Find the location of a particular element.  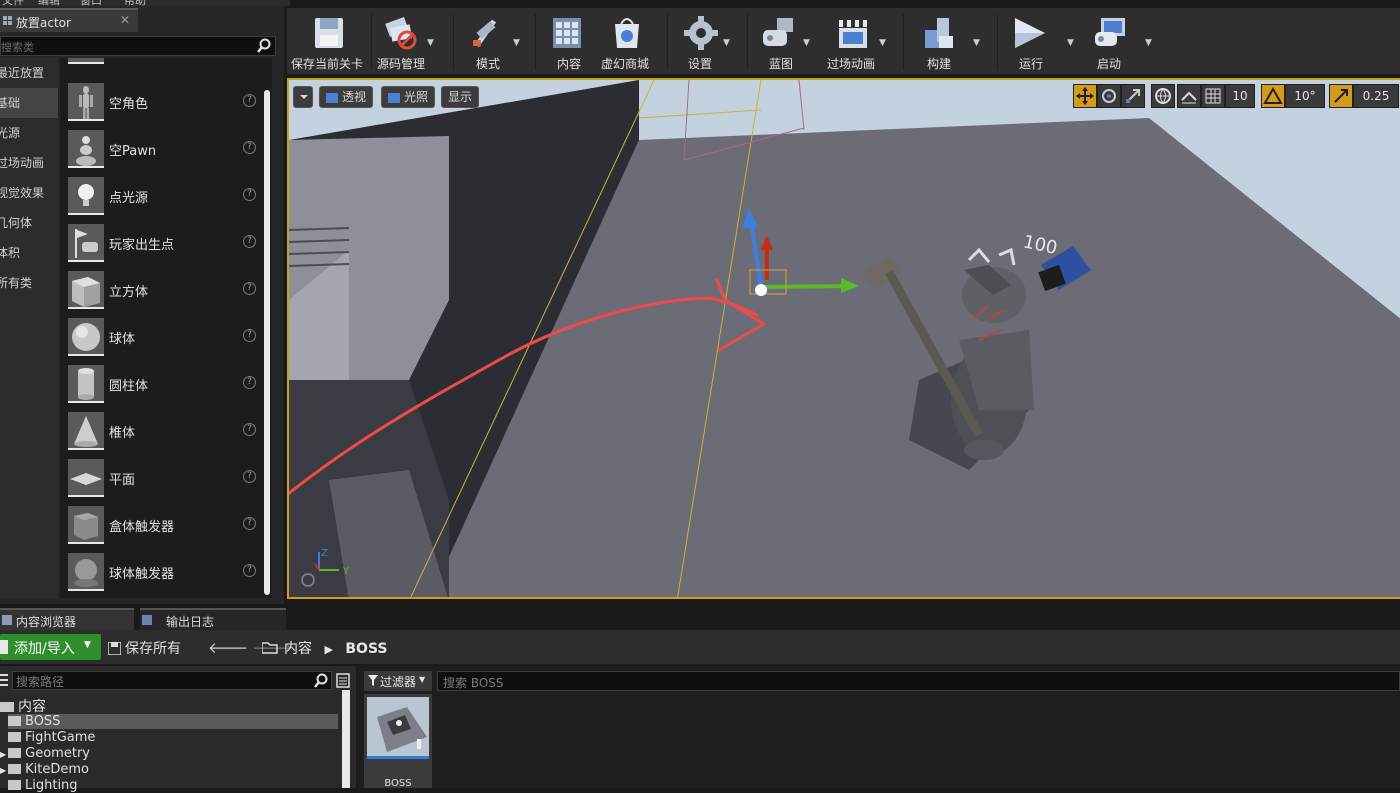

class-search-input: 搜索类 is located at coordinates (138, 46).